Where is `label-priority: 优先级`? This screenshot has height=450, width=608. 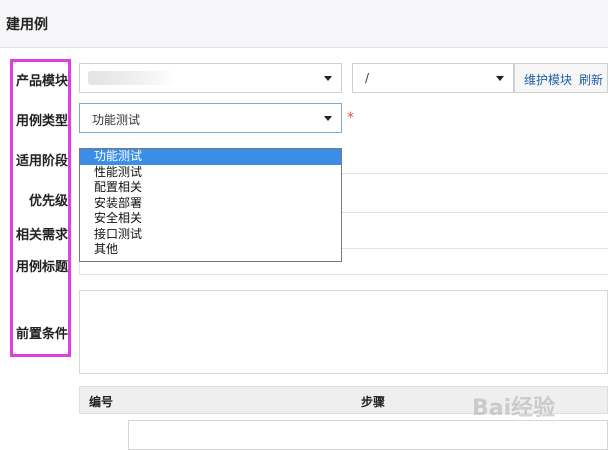 label-priority: 优先级 is located at coordinates (49, 201).